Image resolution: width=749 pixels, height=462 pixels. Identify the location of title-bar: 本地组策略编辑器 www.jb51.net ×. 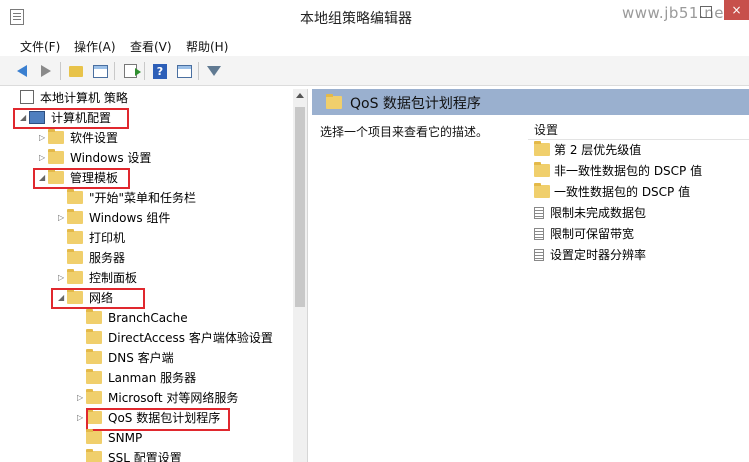
(374, 17).